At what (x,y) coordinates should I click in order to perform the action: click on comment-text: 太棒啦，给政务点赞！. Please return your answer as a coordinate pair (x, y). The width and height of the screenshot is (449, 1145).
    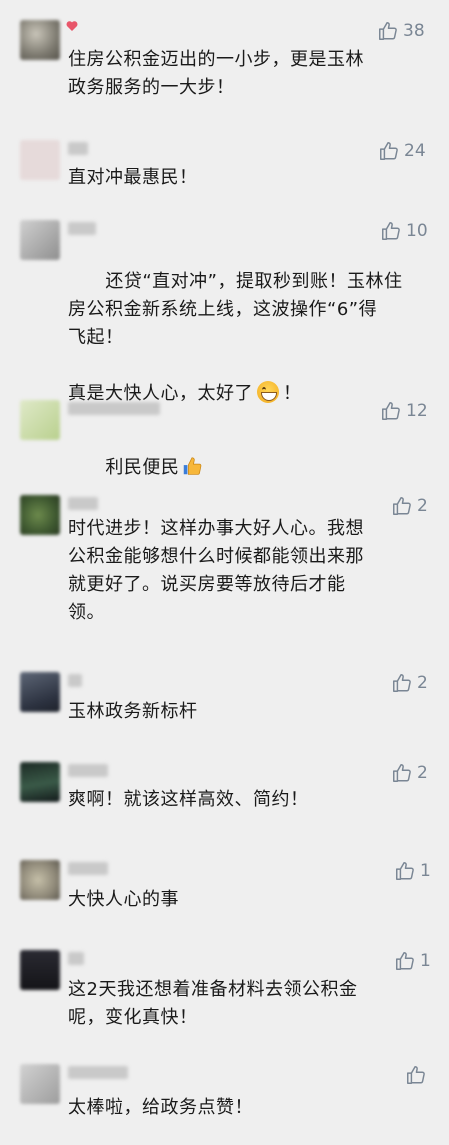
    Looking at the image, I should click on (160, 1107).